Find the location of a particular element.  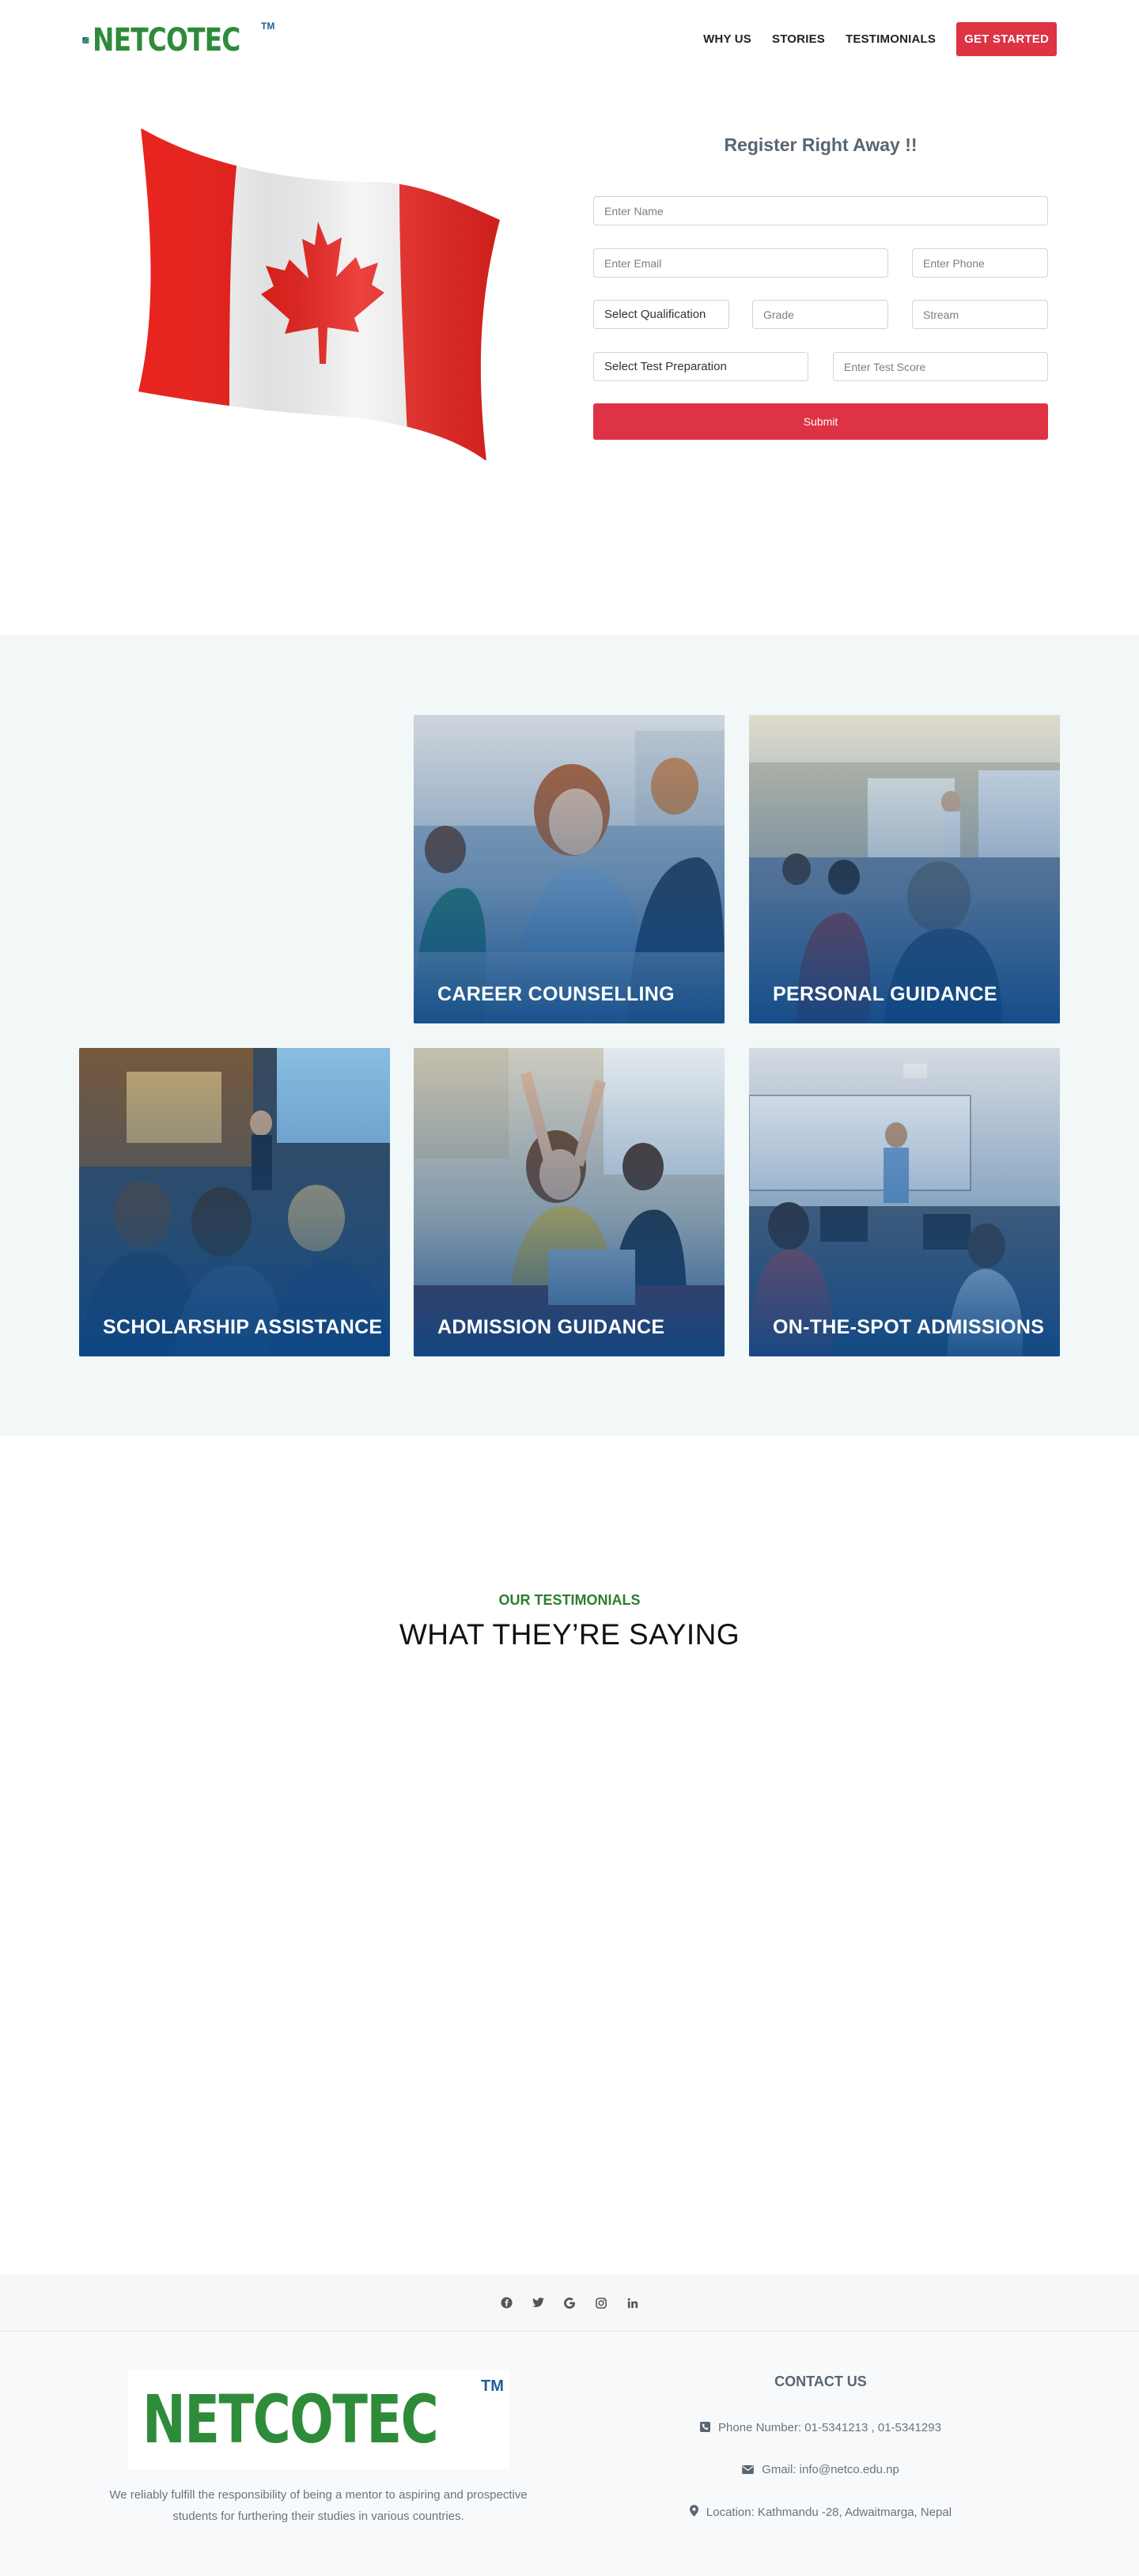

service-label: SCHOLARSHIP ASSISTANCE is located at coordinates (243, 1327).